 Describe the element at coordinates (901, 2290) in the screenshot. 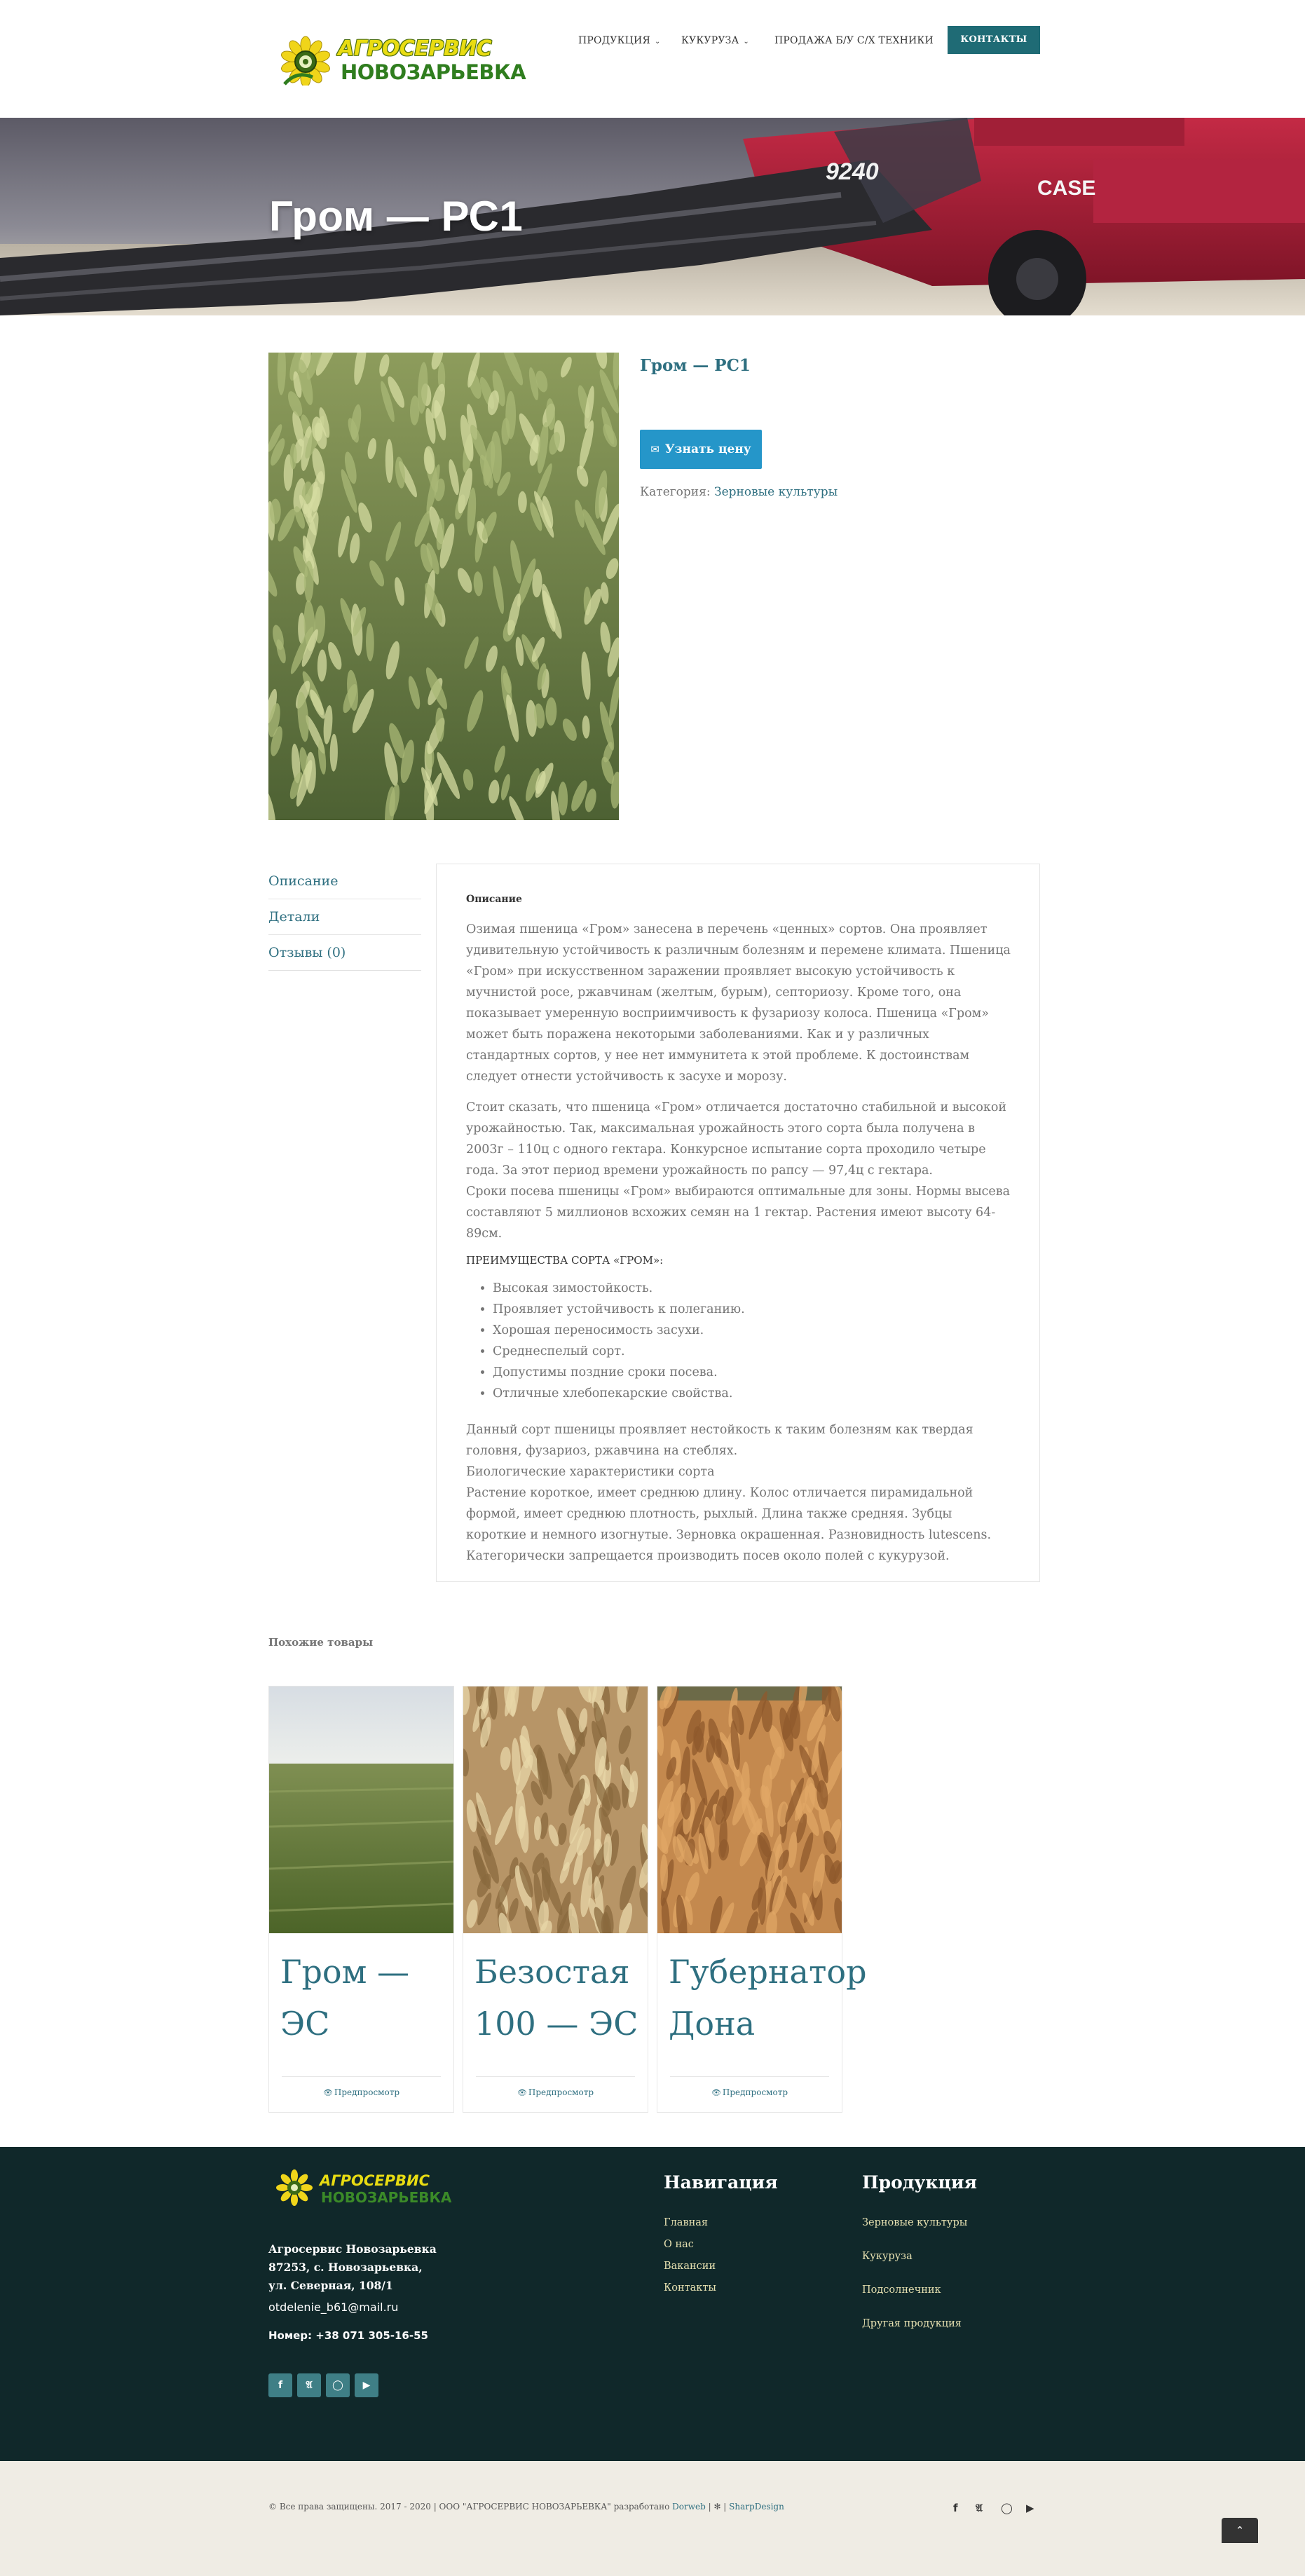

I see `footer-product-link: Подсолнечник` at that location.